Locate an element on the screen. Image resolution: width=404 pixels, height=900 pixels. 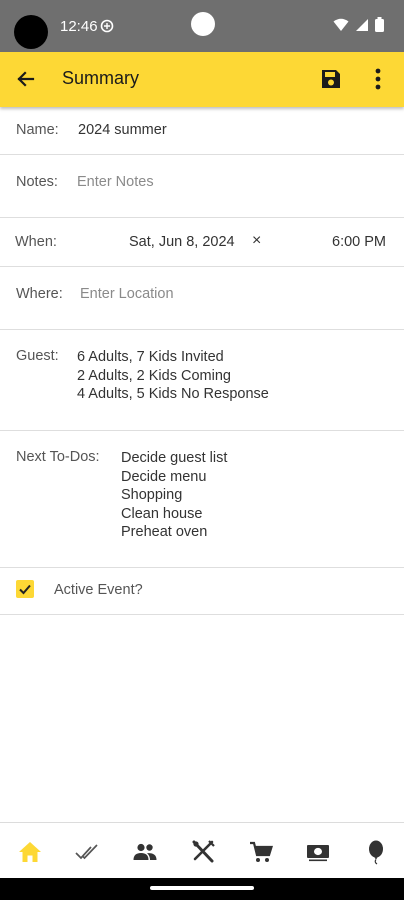
todo-item: Preheat oven is located at coordinates (164, 532).